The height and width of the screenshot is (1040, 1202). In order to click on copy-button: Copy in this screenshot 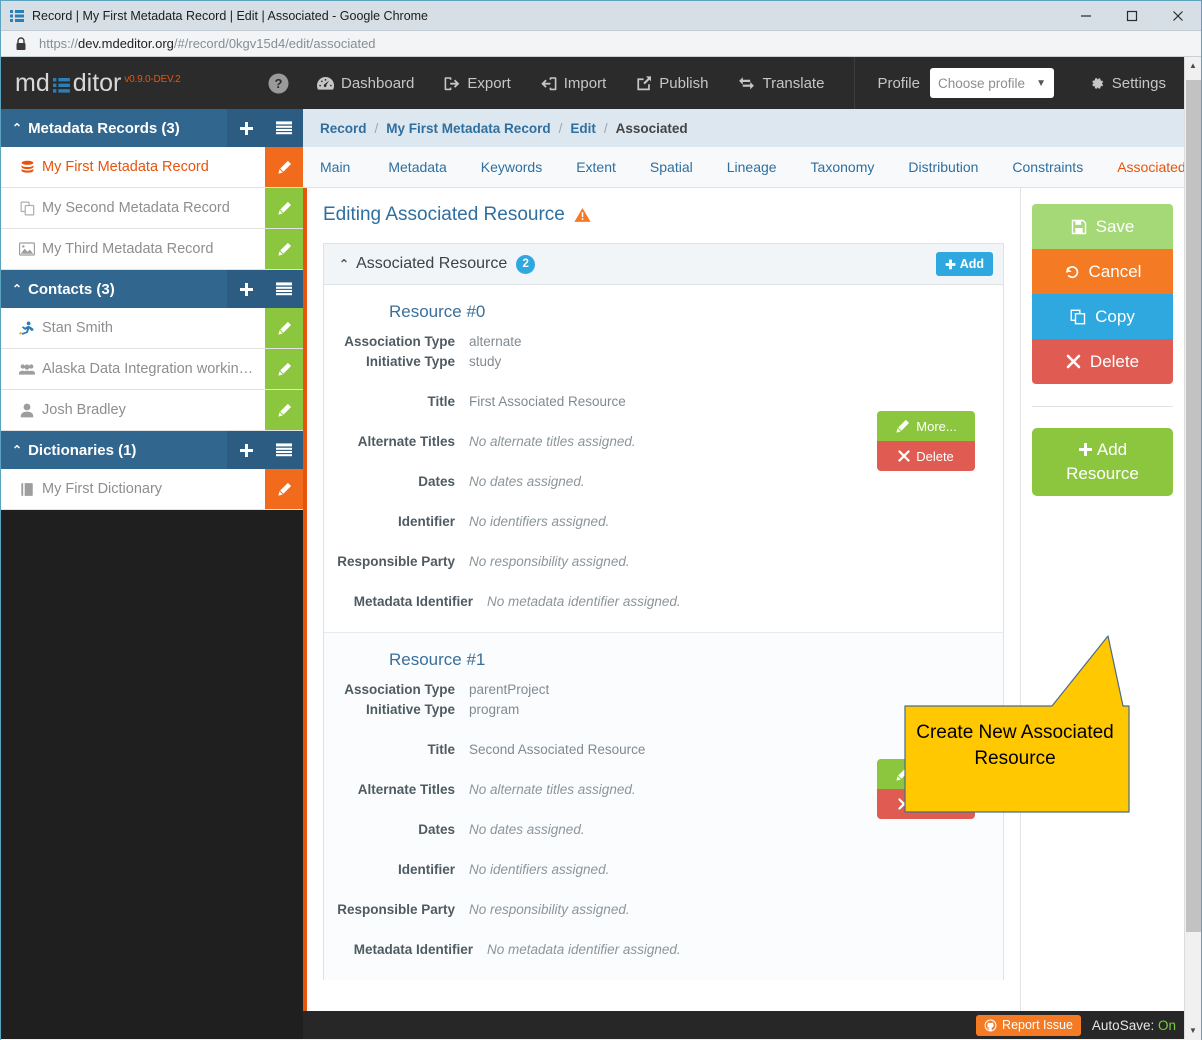, I will do `click(1102, 316)`.